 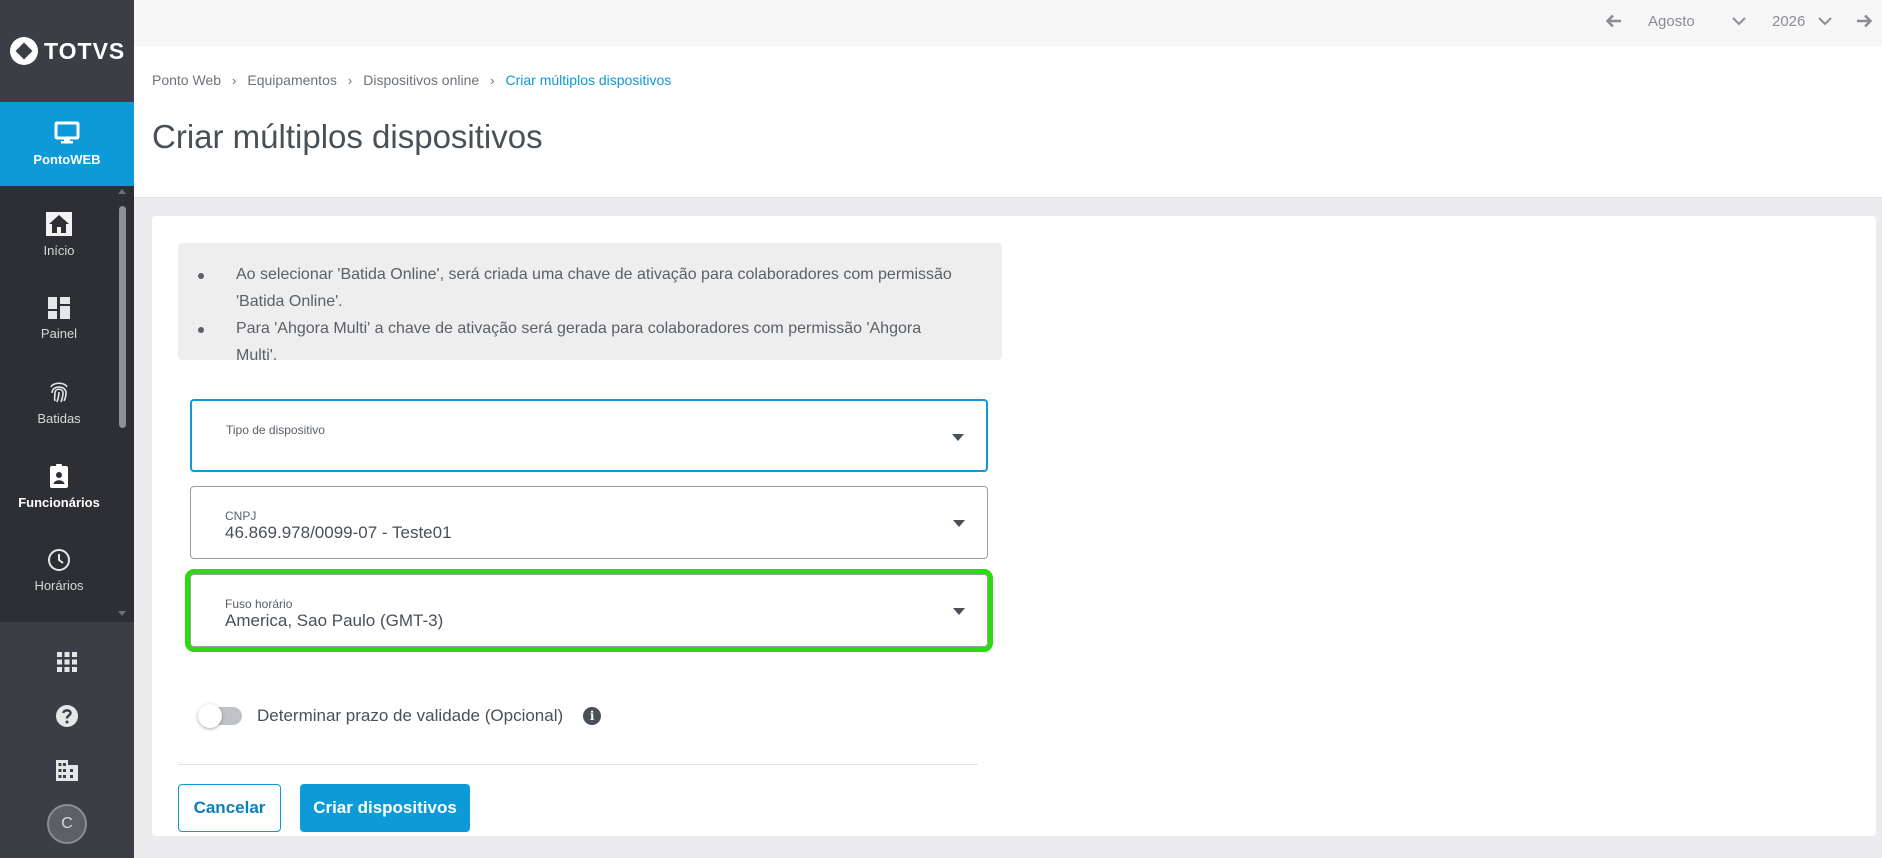 I want to click on breadcrumb-item-current: Criar múltiplos dispositivos, so click(x=588, y=80).